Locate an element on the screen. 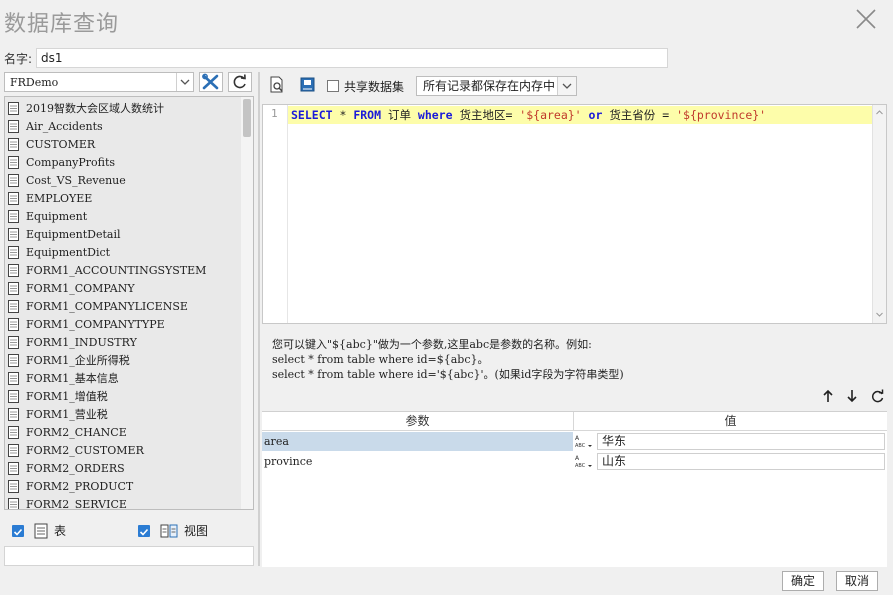  table-list-item: FORM1_COMPANYTYPE is located at coordinates (123, 325).